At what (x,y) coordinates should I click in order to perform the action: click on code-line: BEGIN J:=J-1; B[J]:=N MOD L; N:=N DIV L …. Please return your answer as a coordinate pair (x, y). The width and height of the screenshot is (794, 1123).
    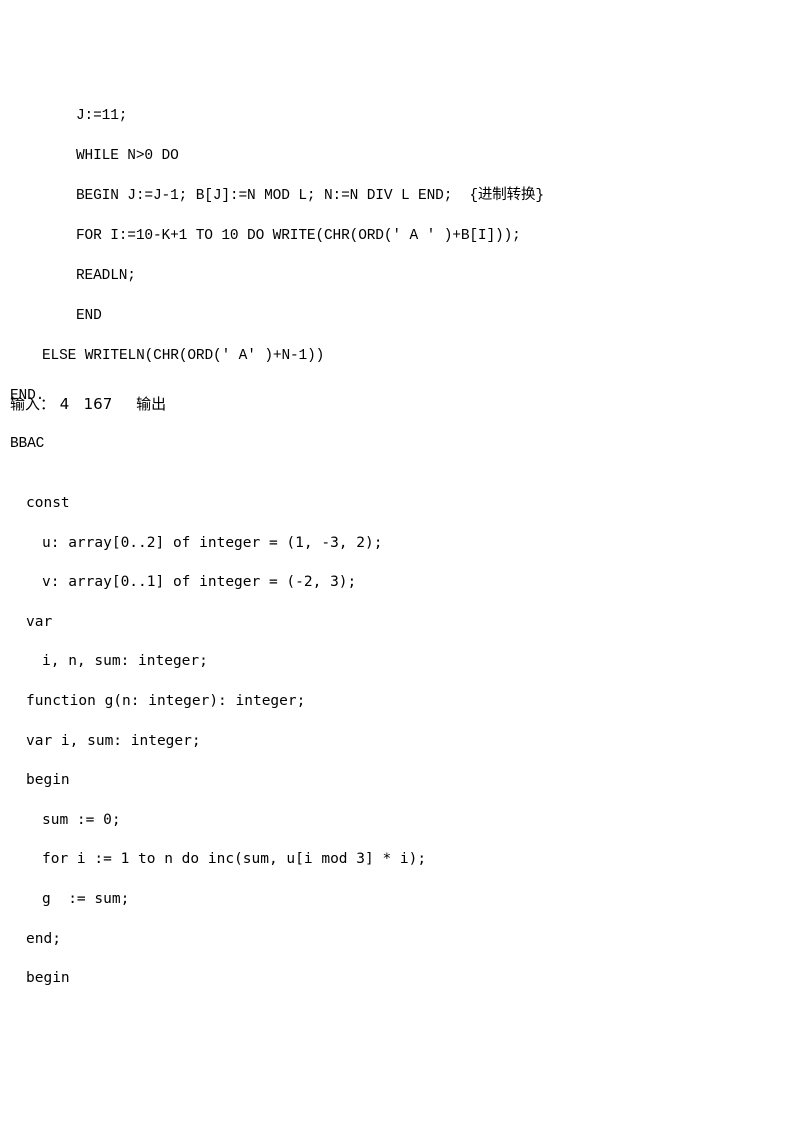
    Looking at the image, I should click on (310, 196).